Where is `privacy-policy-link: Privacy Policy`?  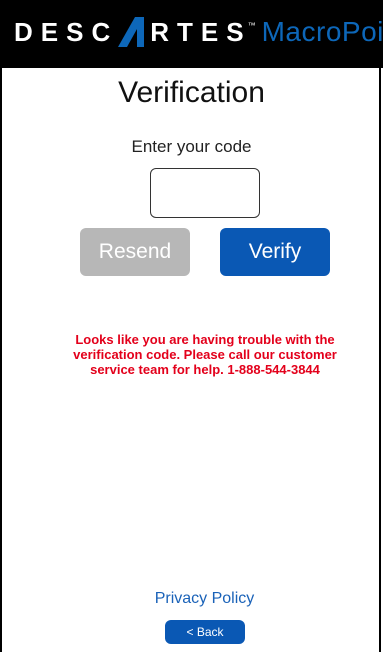 privacy-policy-link: Privacy Policy is located at coordinates (191, 599).